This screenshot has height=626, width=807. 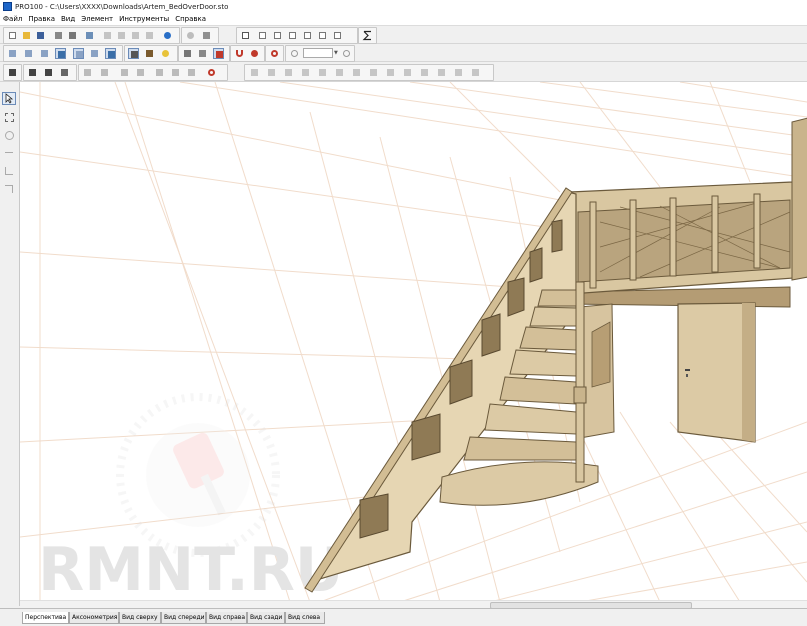 What do you see at coordinates (28, 53) in the screenshot?
I see `view-left-icon` at bounding box center [28, 53].